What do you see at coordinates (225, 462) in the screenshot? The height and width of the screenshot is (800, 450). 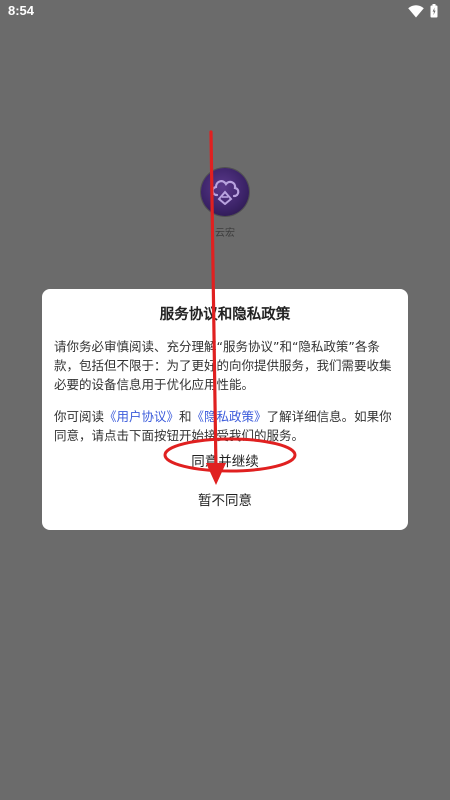 I see `agree-button: 同意并继续` at bounding box center [225, 462].